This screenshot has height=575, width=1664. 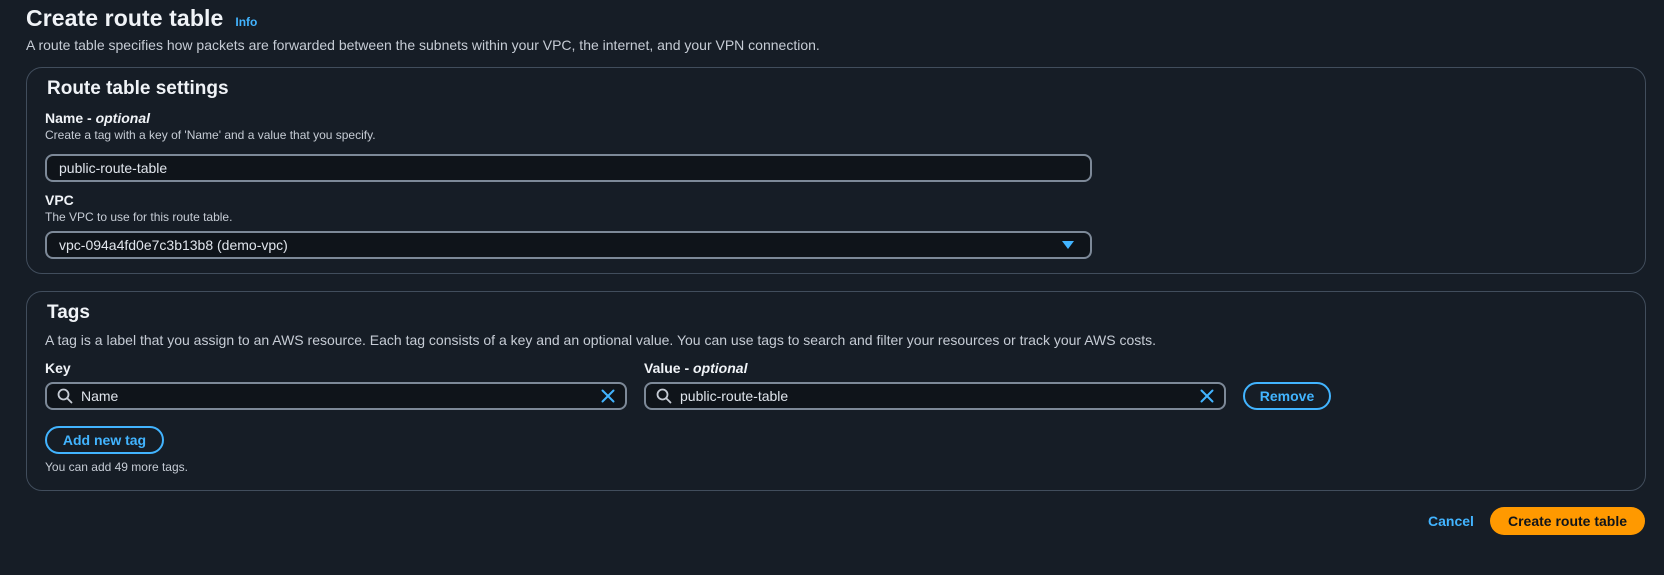 What do you see at coordinates (58, 368) in the screenshot?
I see `tag-key-label: Key` at bounding box center [58, 368].